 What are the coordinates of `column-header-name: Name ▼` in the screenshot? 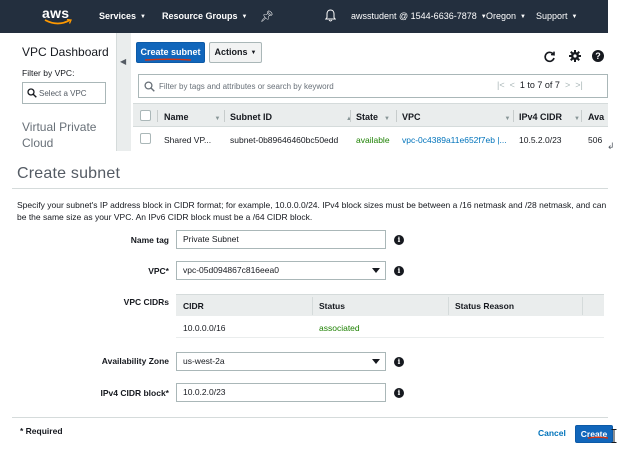 It's located at (192, 117).